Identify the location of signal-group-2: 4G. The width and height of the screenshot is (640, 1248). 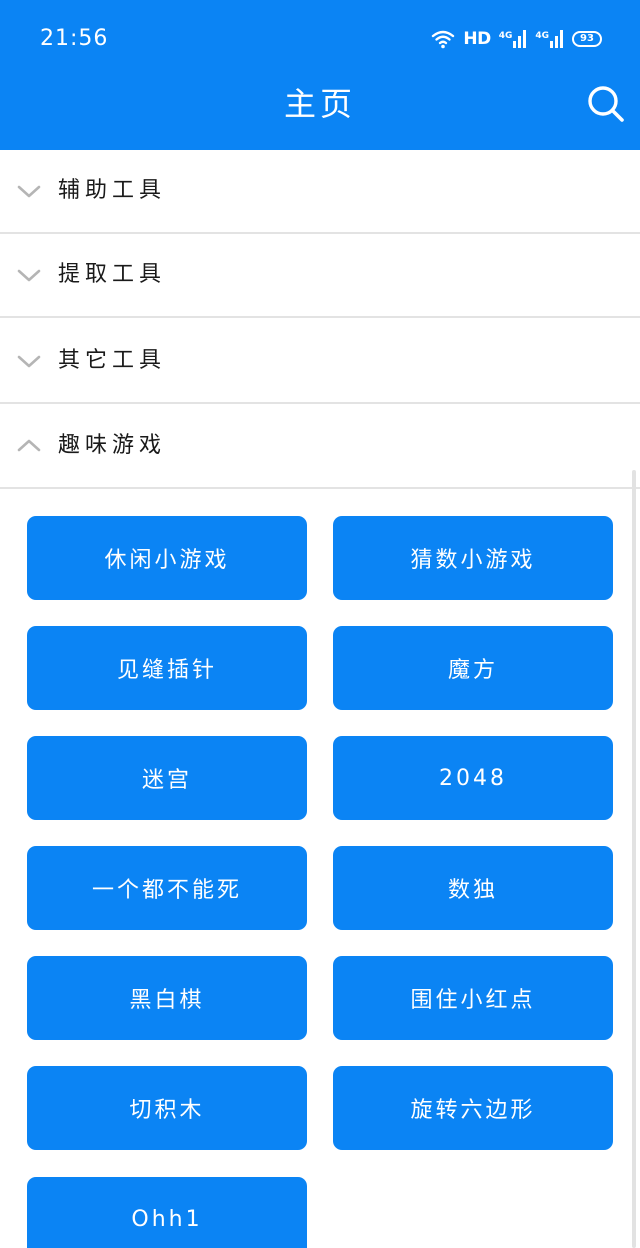
(549, 39).